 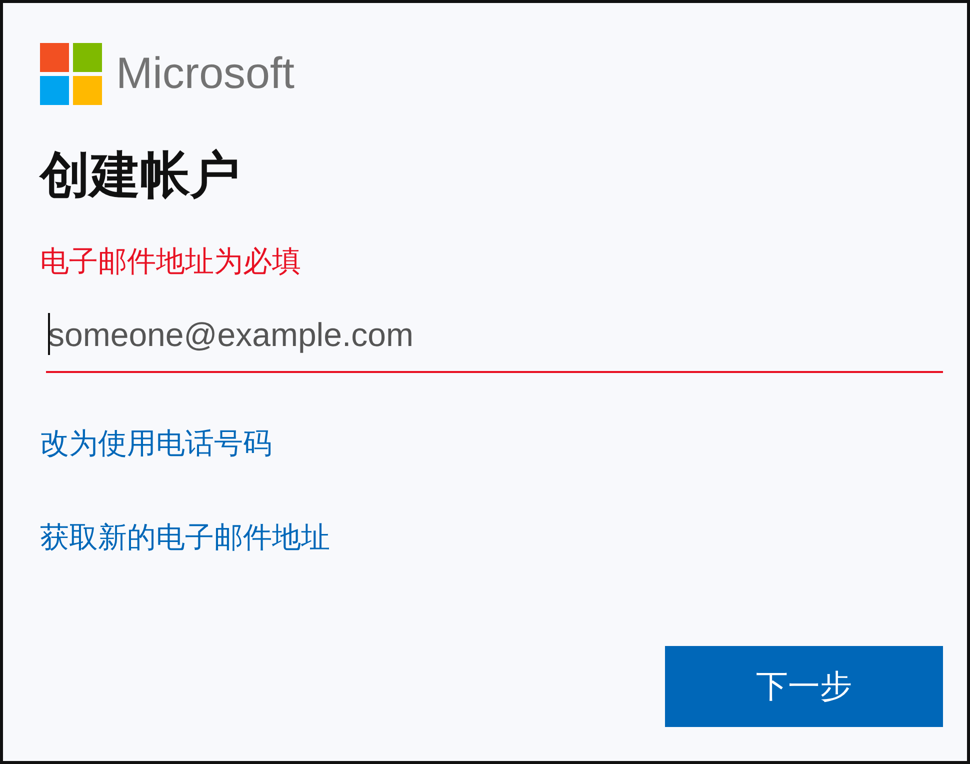 I want to click on logo-icon, so click(x=71, y=74).